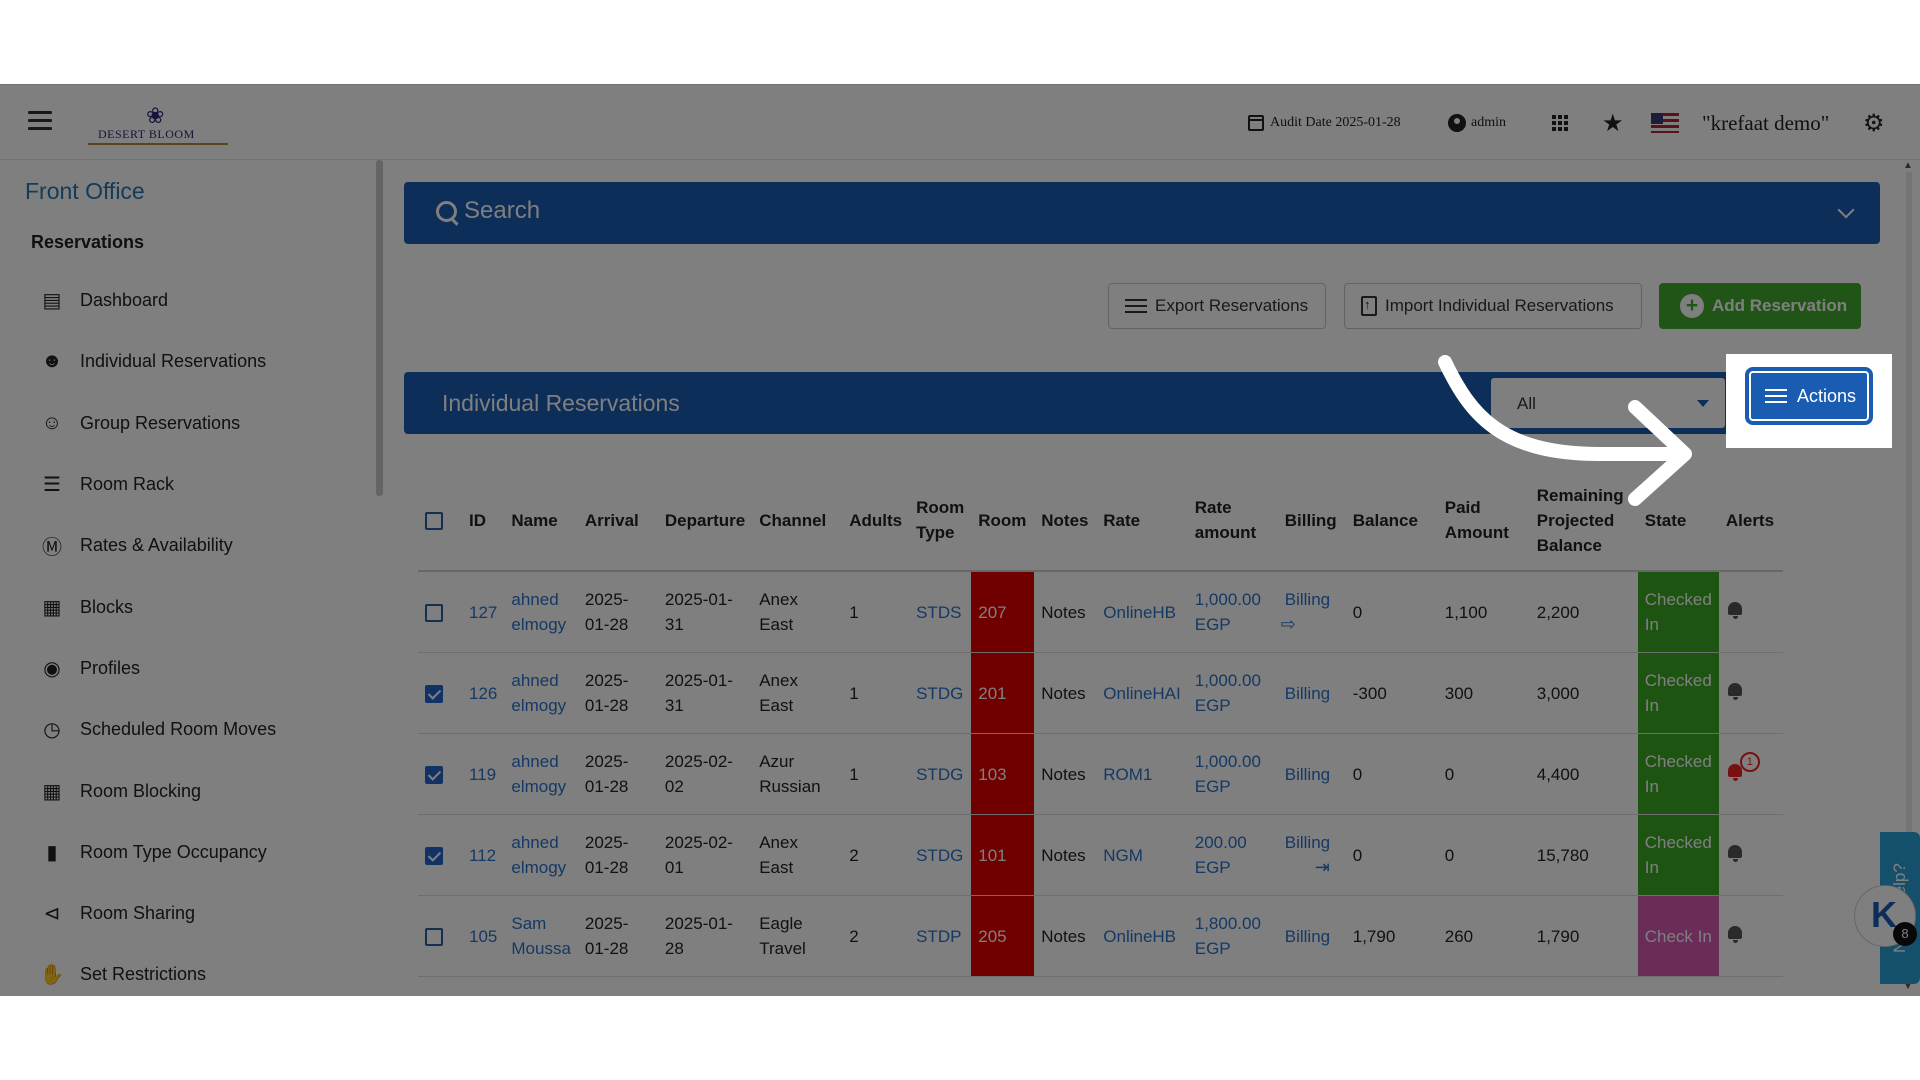  What do you see at coordinates (190, 361) in the screenshot?
I see `sidebar-item-individual-reservations: ☻ Individual Reservations` at bounding box center [190, 361].